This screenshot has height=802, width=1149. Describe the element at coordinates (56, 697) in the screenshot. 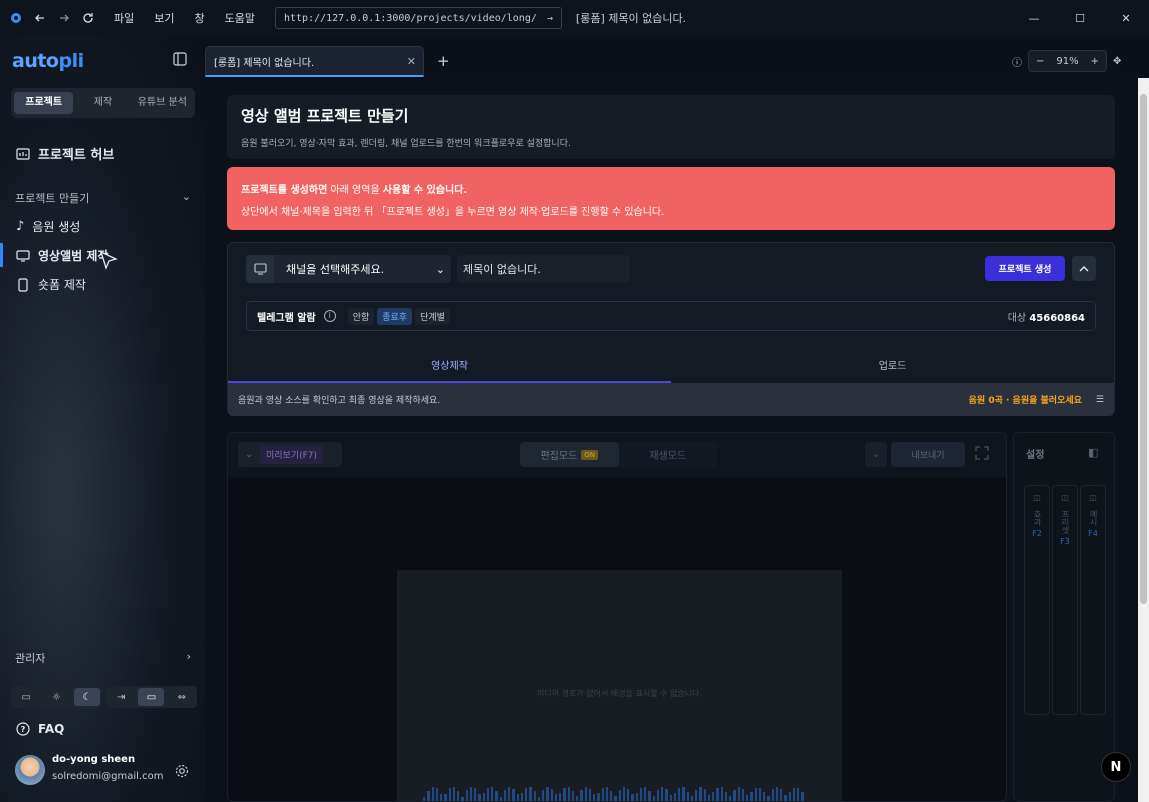

I see `sun-icon: ☼` at that location.